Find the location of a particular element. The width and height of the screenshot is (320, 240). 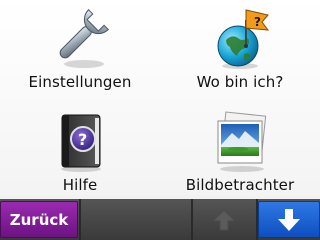

scroll-up-button is located at coordinates (224, 219).